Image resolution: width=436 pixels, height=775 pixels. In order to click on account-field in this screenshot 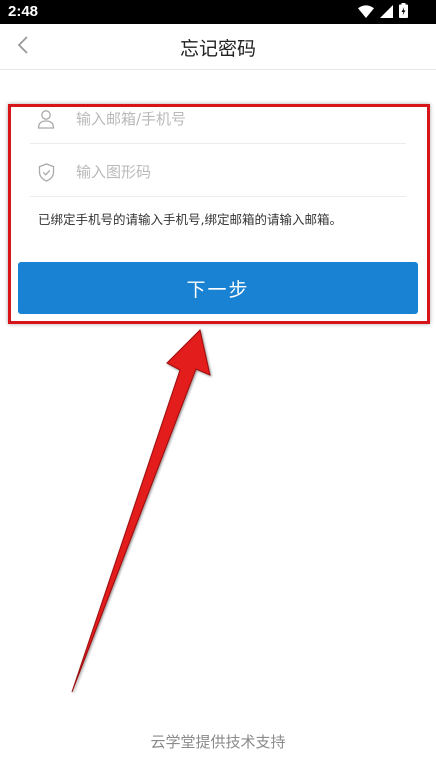, I will do `click(218, 119)`.